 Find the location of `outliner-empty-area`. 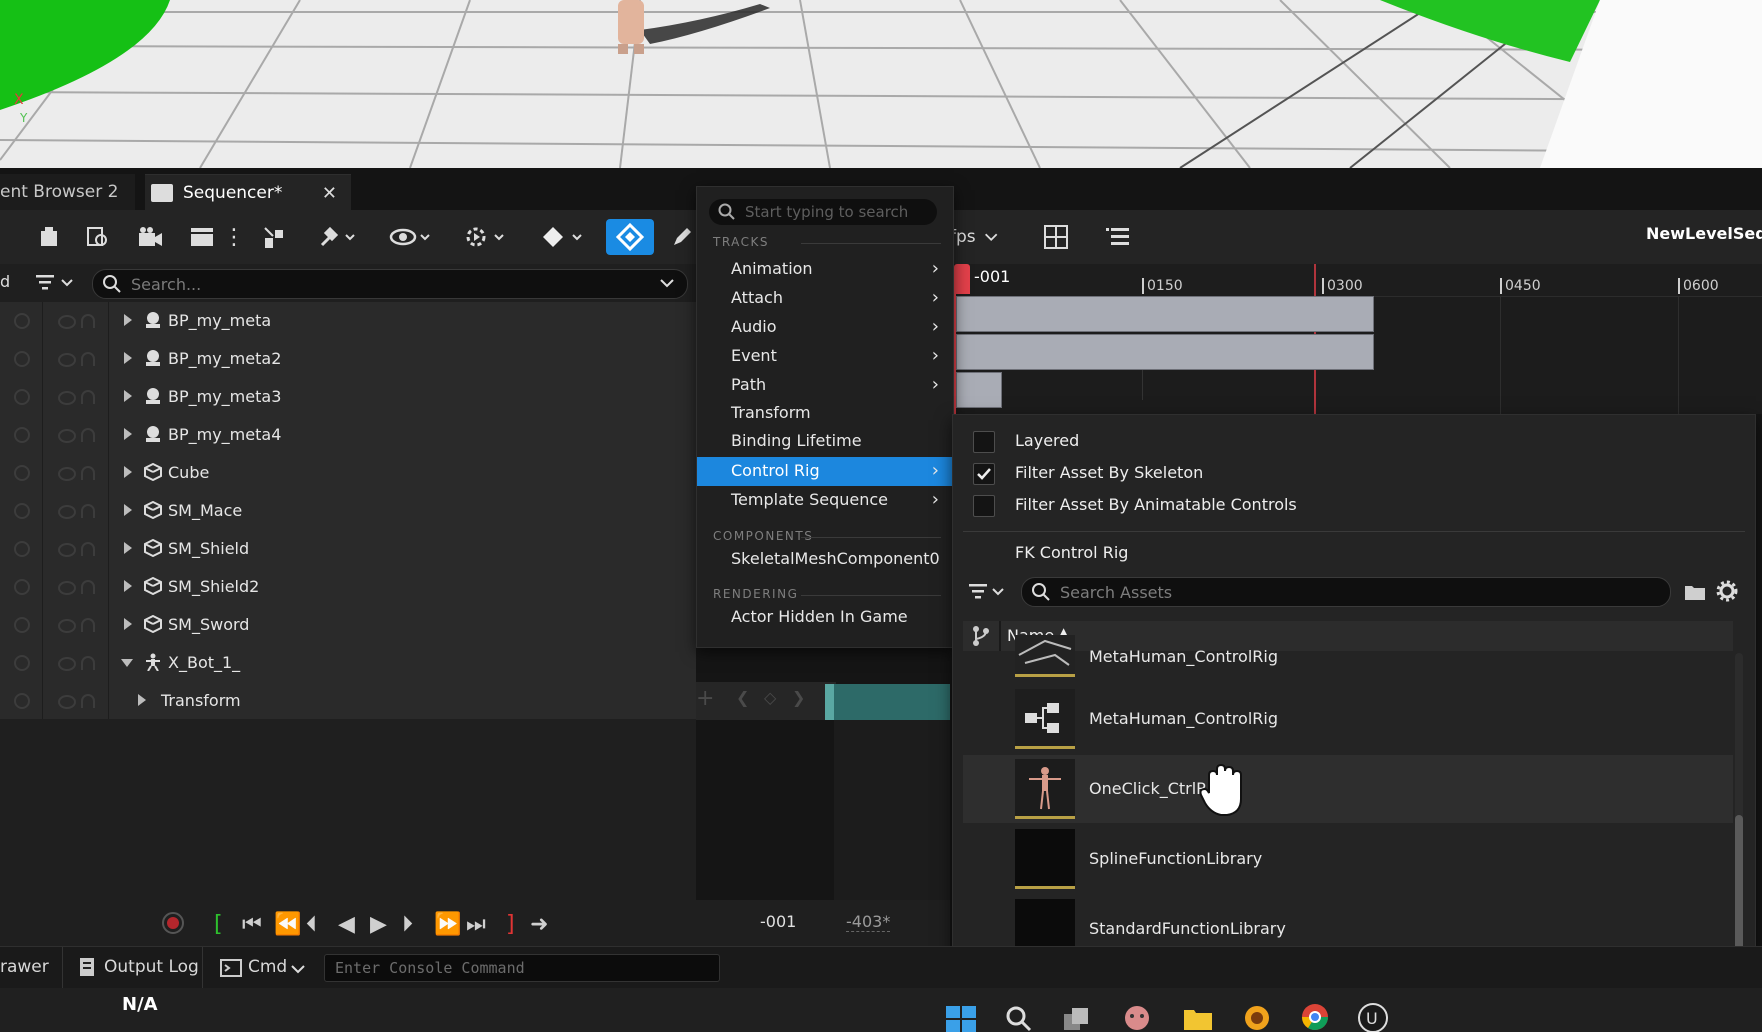

outliner-empty-area is located at coordinates (348, 809).